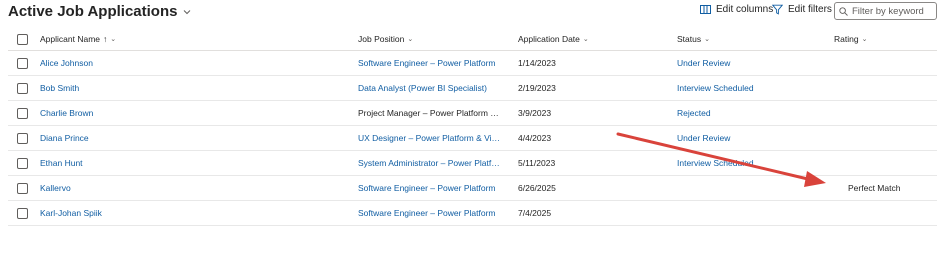  I want to click on select-all-cell, so click(24, 39).